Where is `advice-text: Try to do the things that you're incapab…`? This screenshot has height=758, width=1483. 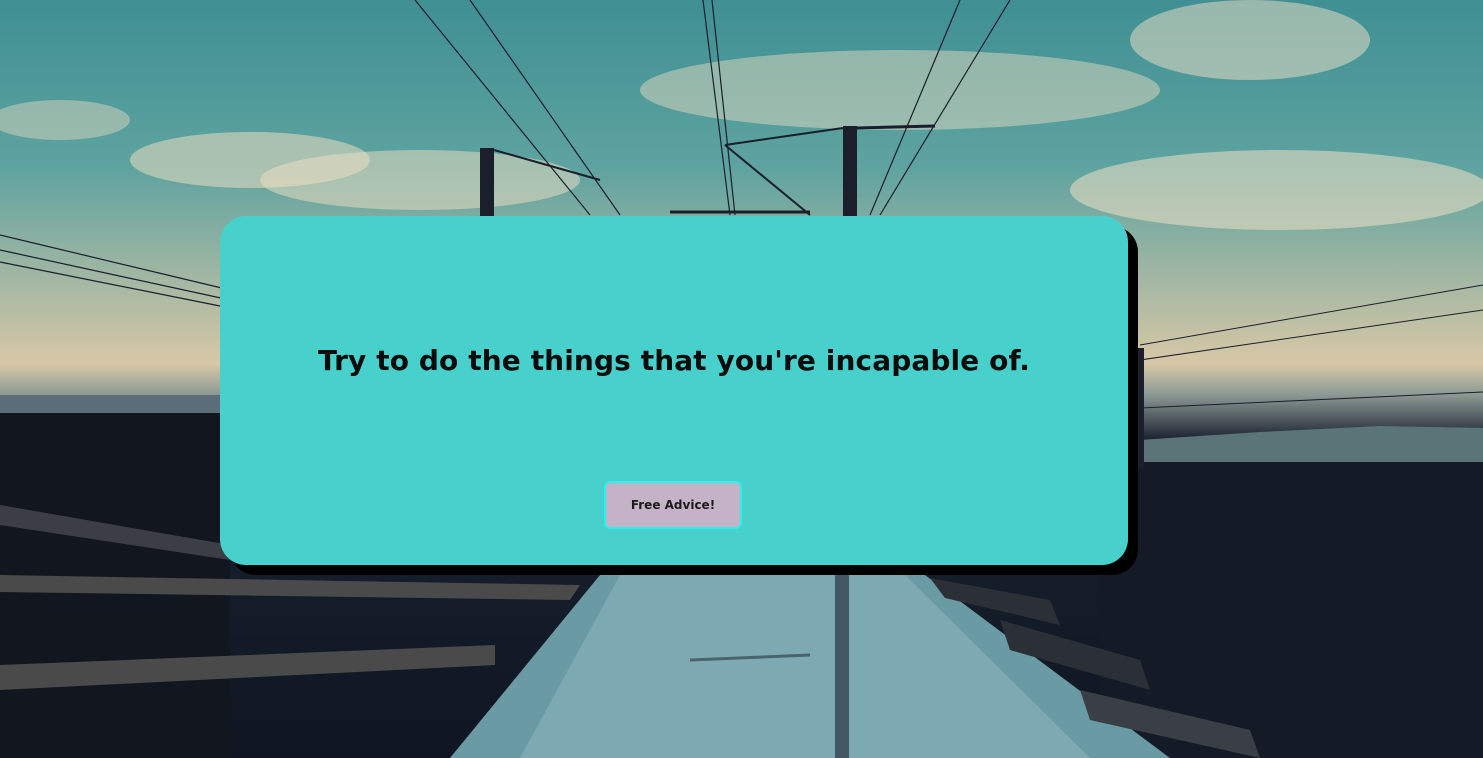 advice-text: Try to do the things that you're incapab… is located at coordinates (674, 360).